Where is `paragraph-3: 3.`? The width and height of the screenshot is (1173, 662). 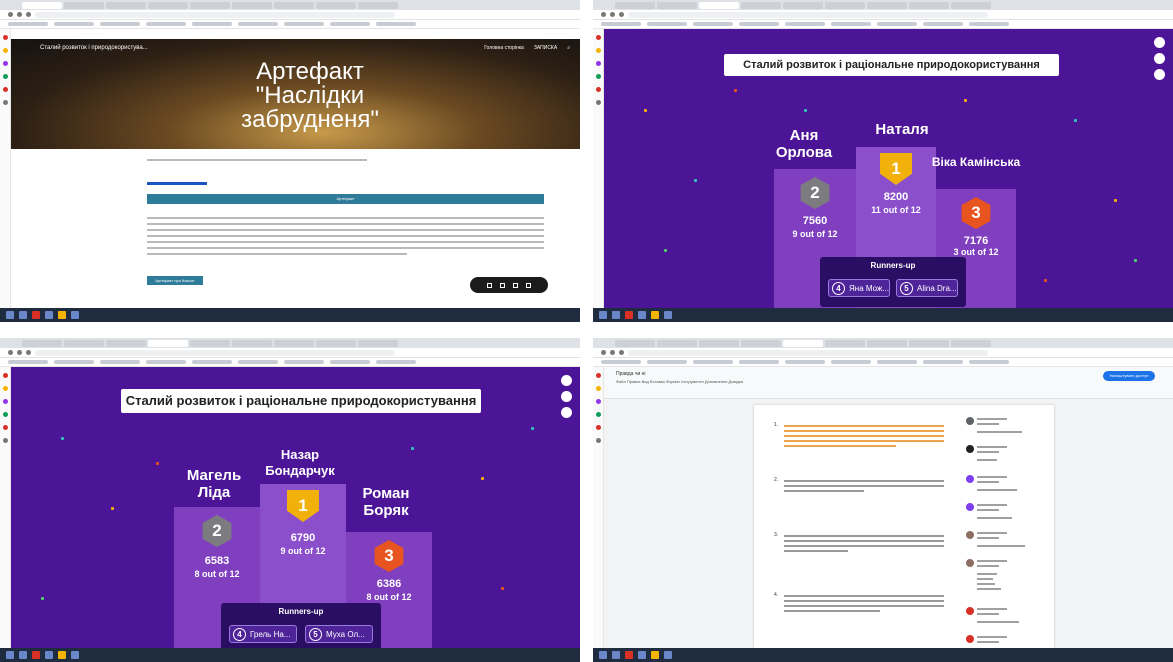
paragraph-3: 3. is located at coordinates (859, 543).